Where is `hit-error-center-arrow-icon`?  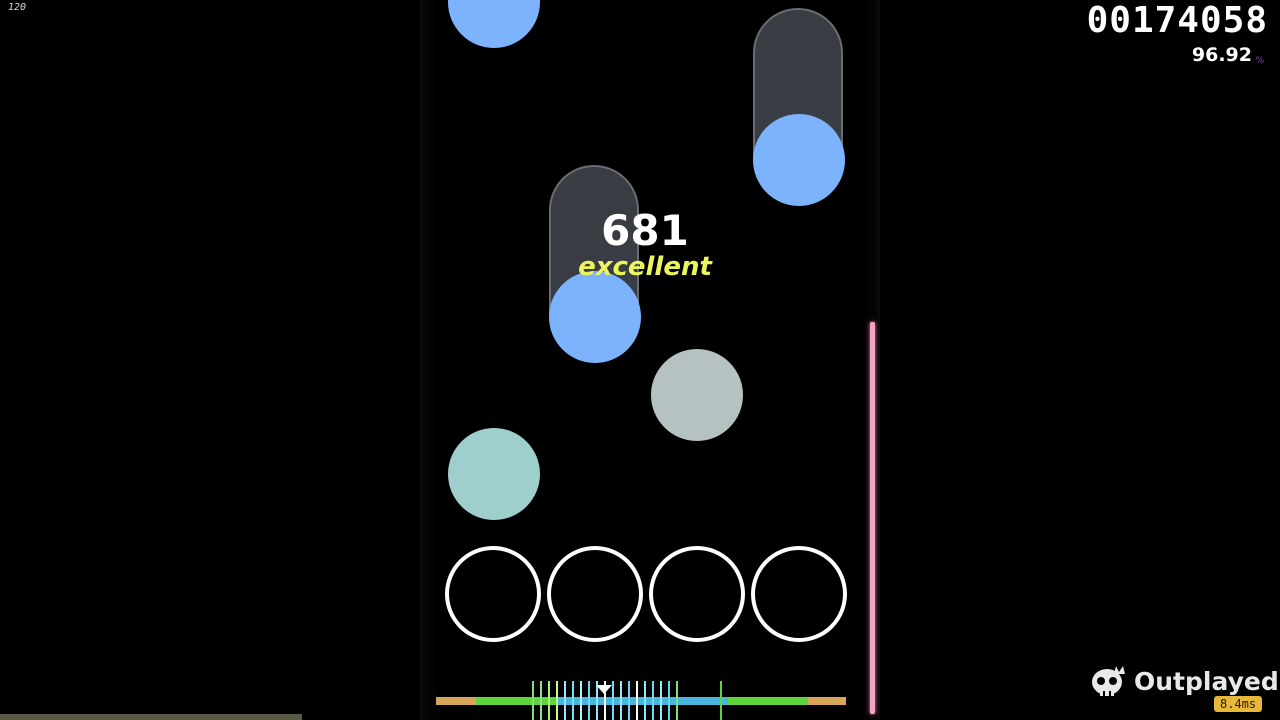
hit-error-center-arrow-icon is located at coordinates (604, 689).